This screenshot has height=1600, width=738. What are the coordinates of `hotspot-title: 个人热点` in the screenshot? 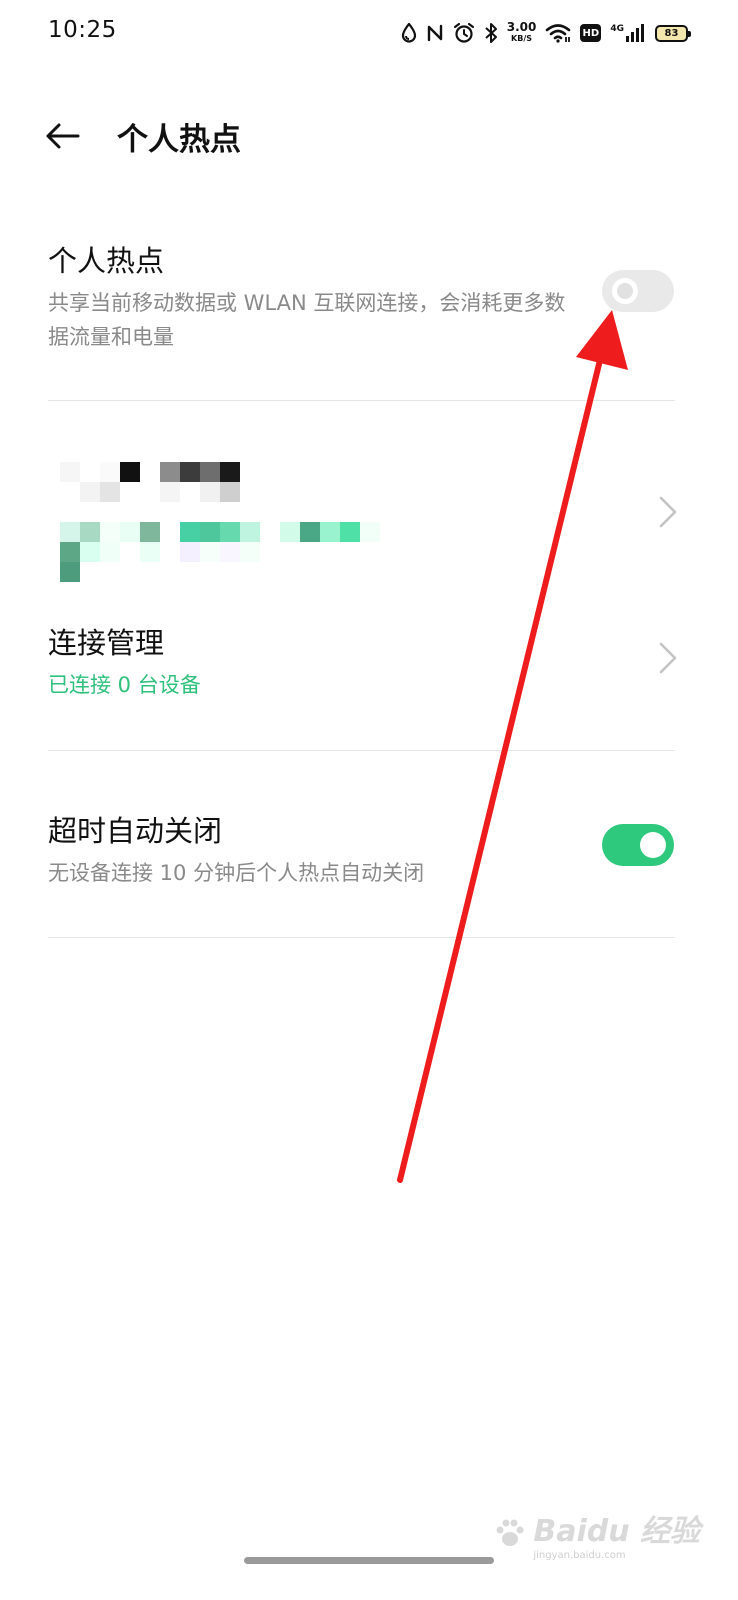 It's located at (106, 261).